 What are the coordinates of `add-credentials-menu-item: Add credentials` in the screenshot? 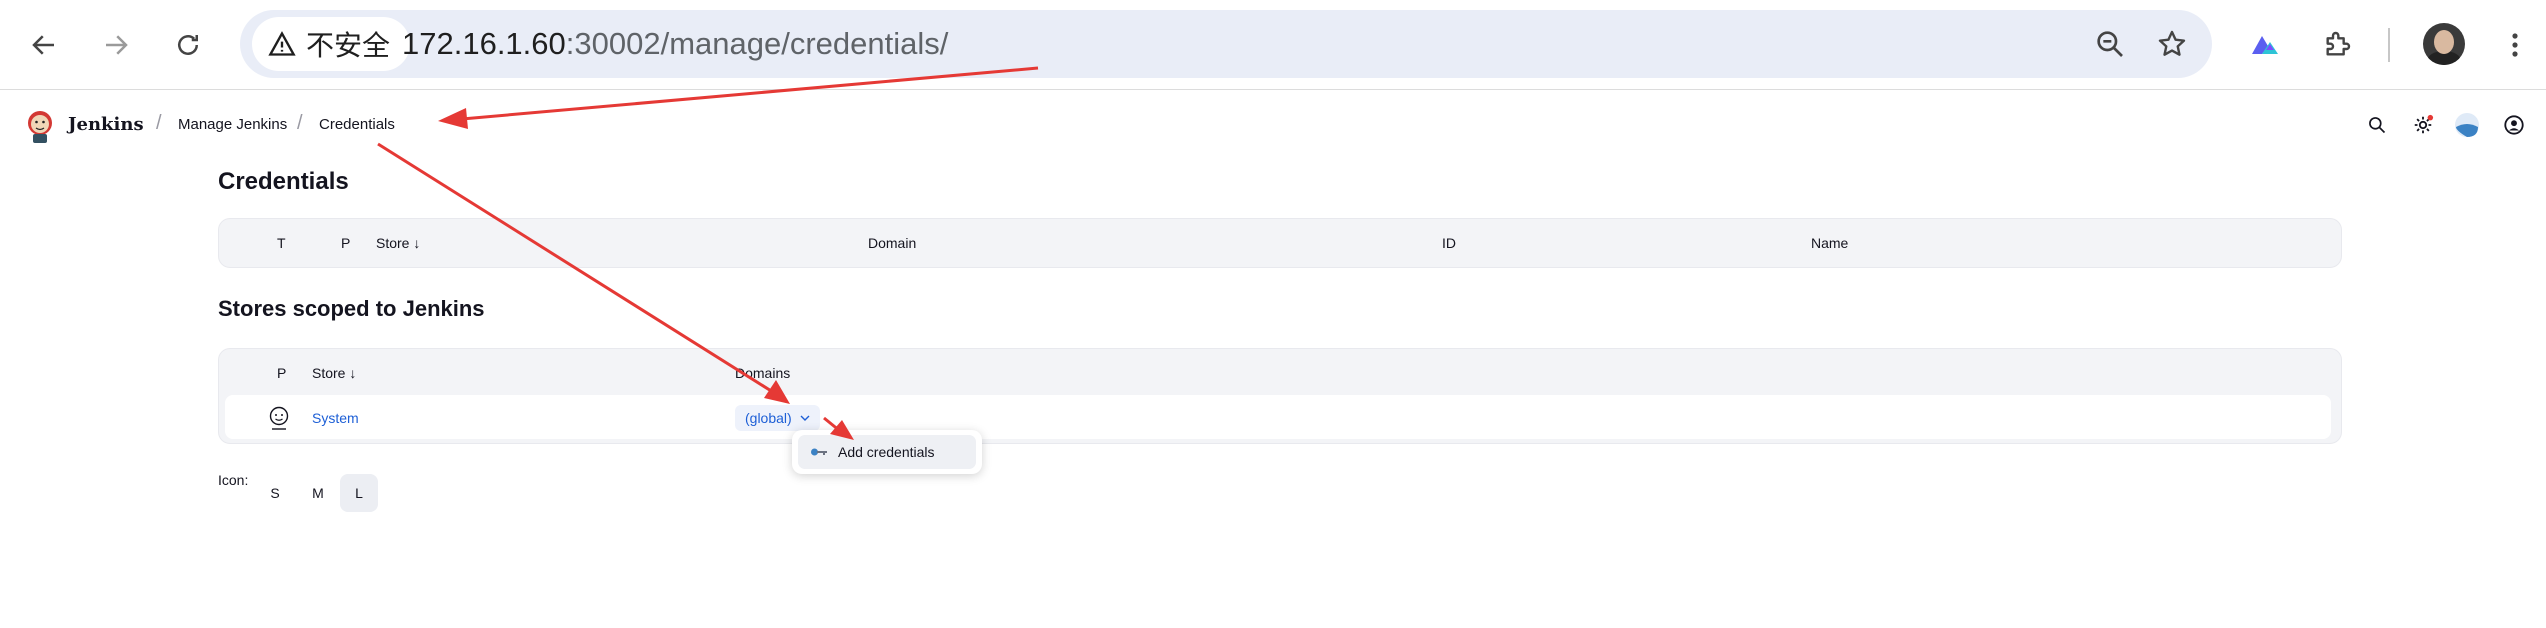 It's located at (887, 452).